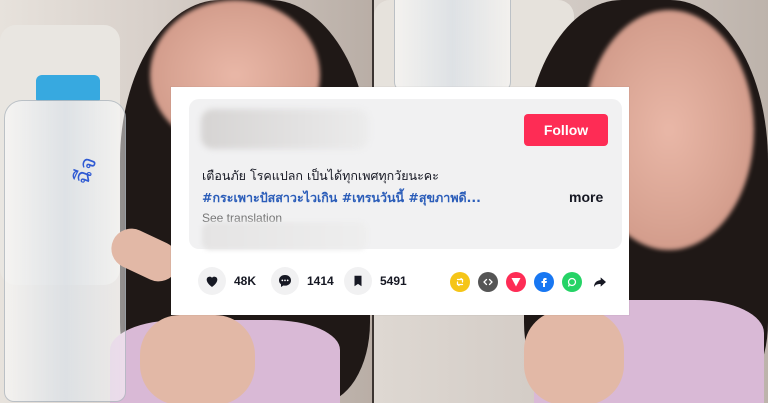 Image resolution: width=768 pixels, height=403 pixels. What do you see at coordinates (227, 281) in the screenshot?
I see `like-stat: 48K` at bounding box center [227, 281].